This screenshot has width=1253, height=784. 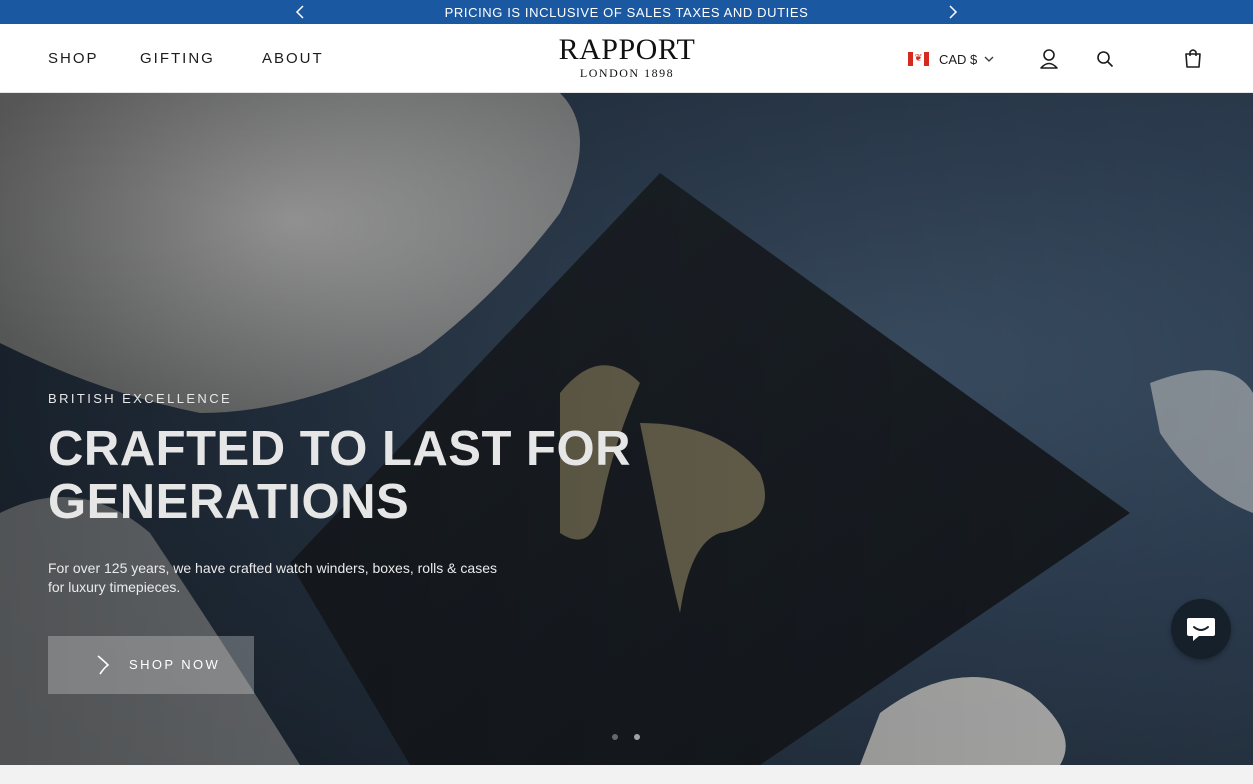 I want to click on chat-bubble-icon, so click(x=1201, y=629).